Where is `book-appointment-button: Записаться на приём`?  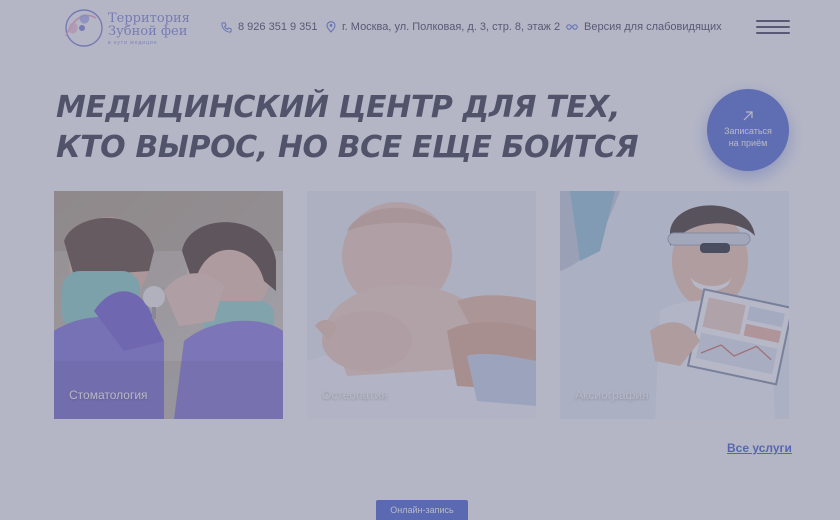 book-appointment-button: Записаться на приём is located at coordinates (748, 130).